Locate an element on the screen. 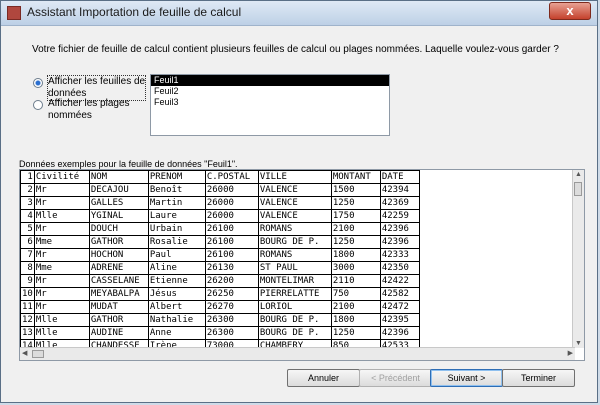  table-cell: AUDINE is located at coordinates (118, 333).